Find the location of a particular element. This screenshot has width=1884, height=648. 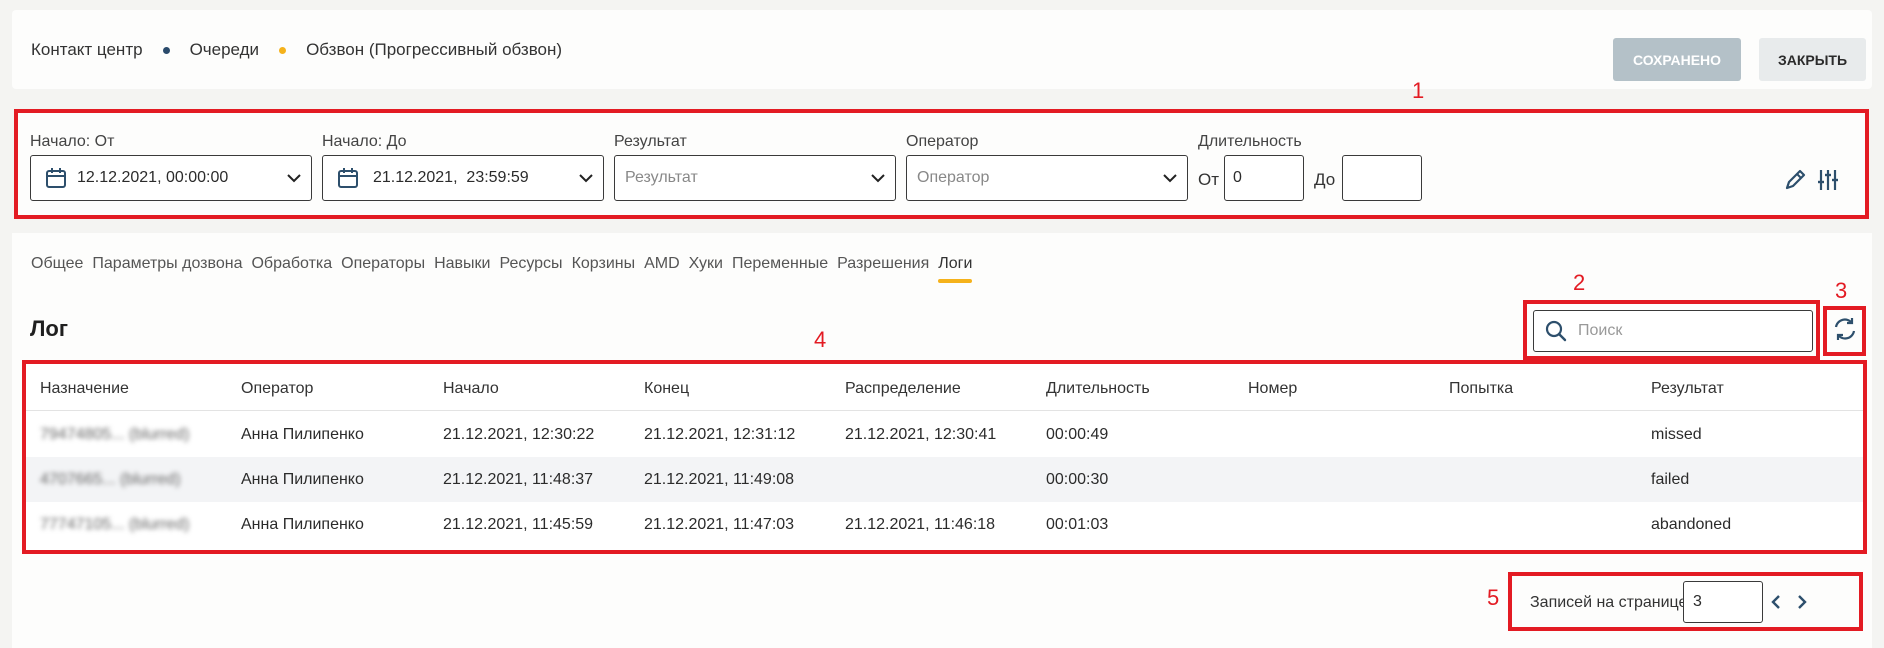

rows-per-page-input: 3 is located at coordinates (1723, 602).